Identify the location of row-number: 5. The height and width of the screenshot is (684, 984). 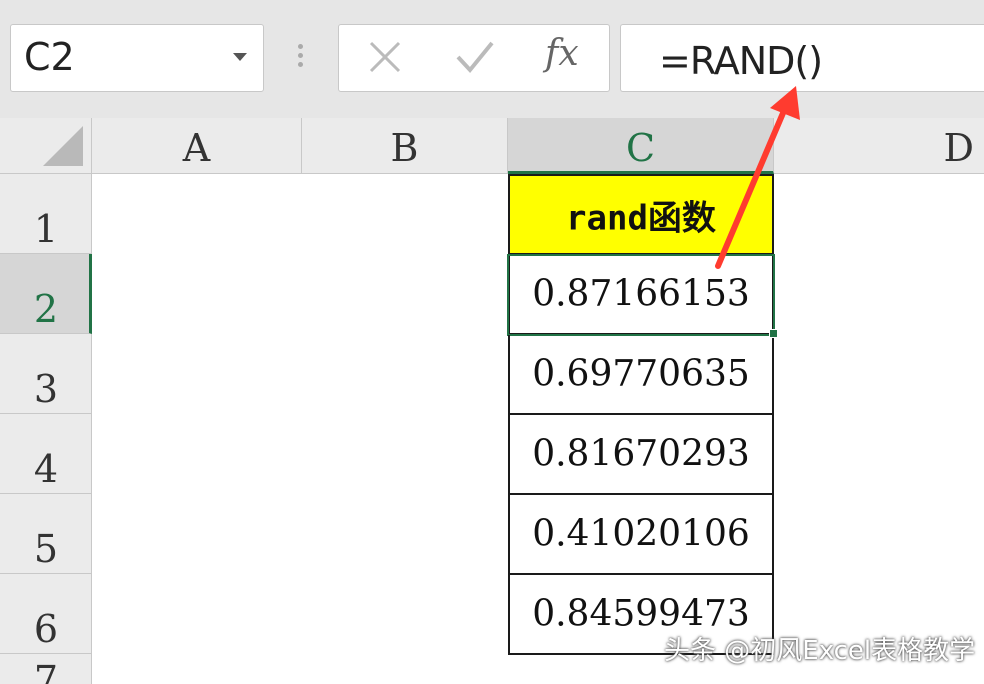
(46, 549).